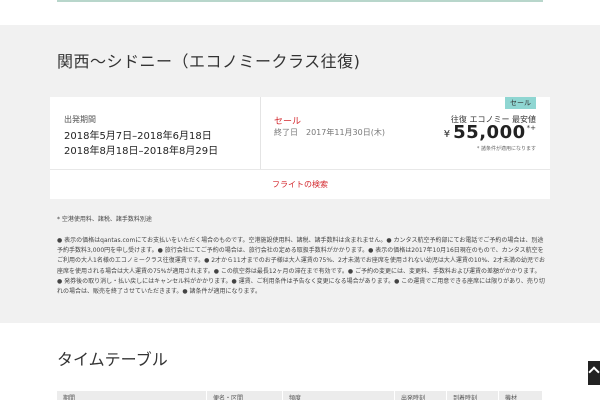 This screenshot has width=600, height=400. I want to click on timetable-header-frequency: 頻度, so click(339, 395).